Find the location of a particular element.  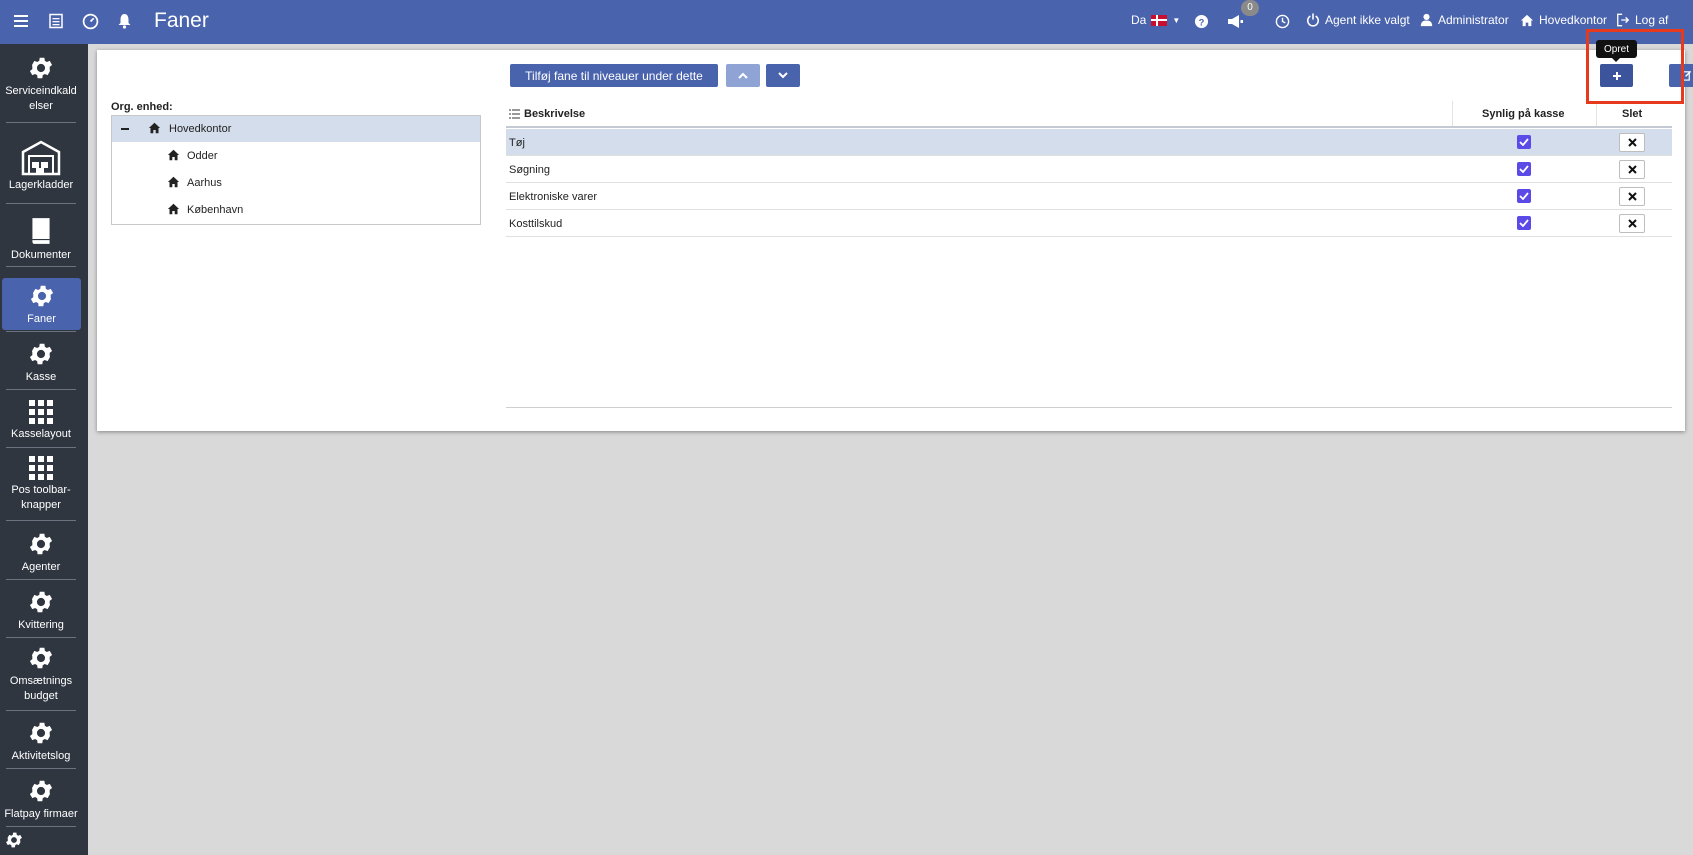

table-row: Kosttilskud is located at coordinates (1089, 223).